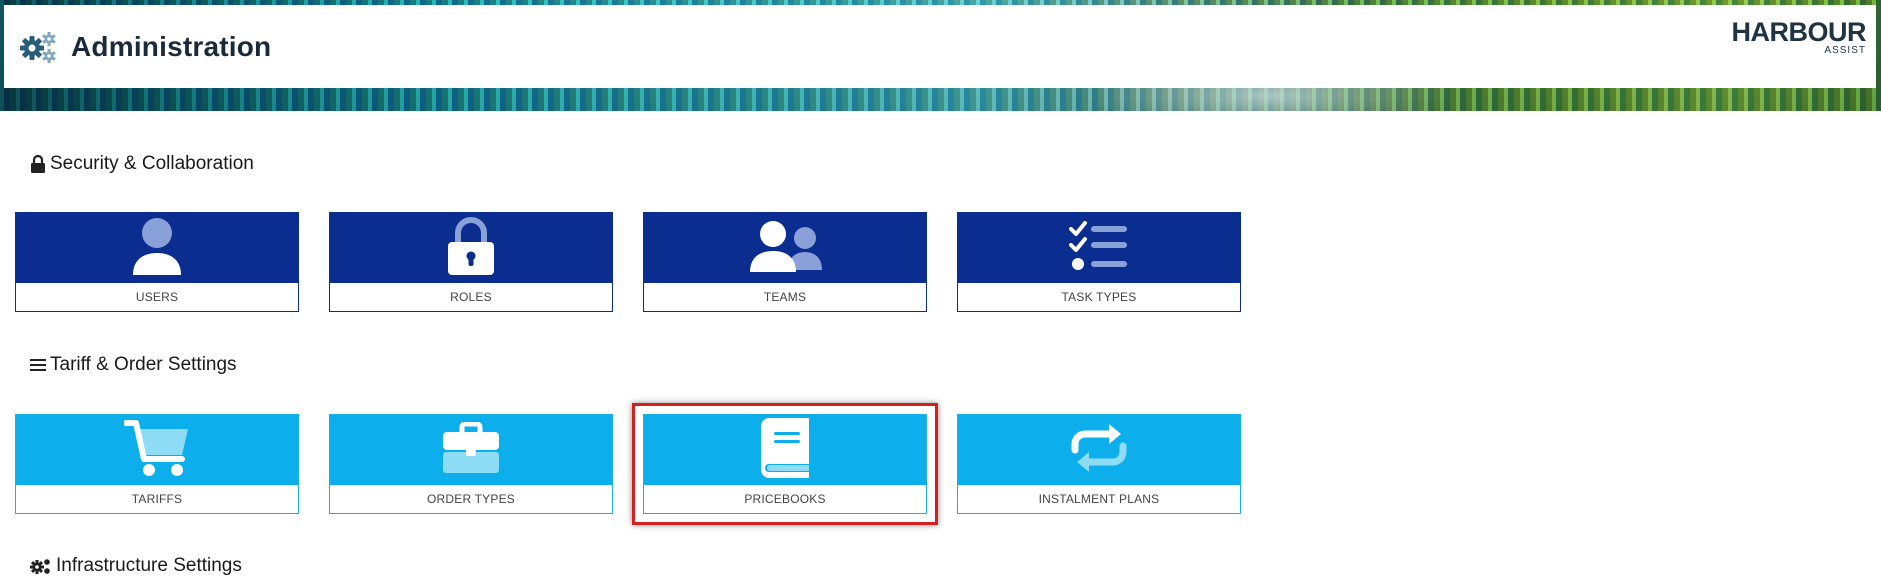 Image resolution: width=1881 pixels, height=578 pixels. What do you see at coordinates (156, 450) in the screenshot?
I see `cart-icon` at bounding box center [156, 450].